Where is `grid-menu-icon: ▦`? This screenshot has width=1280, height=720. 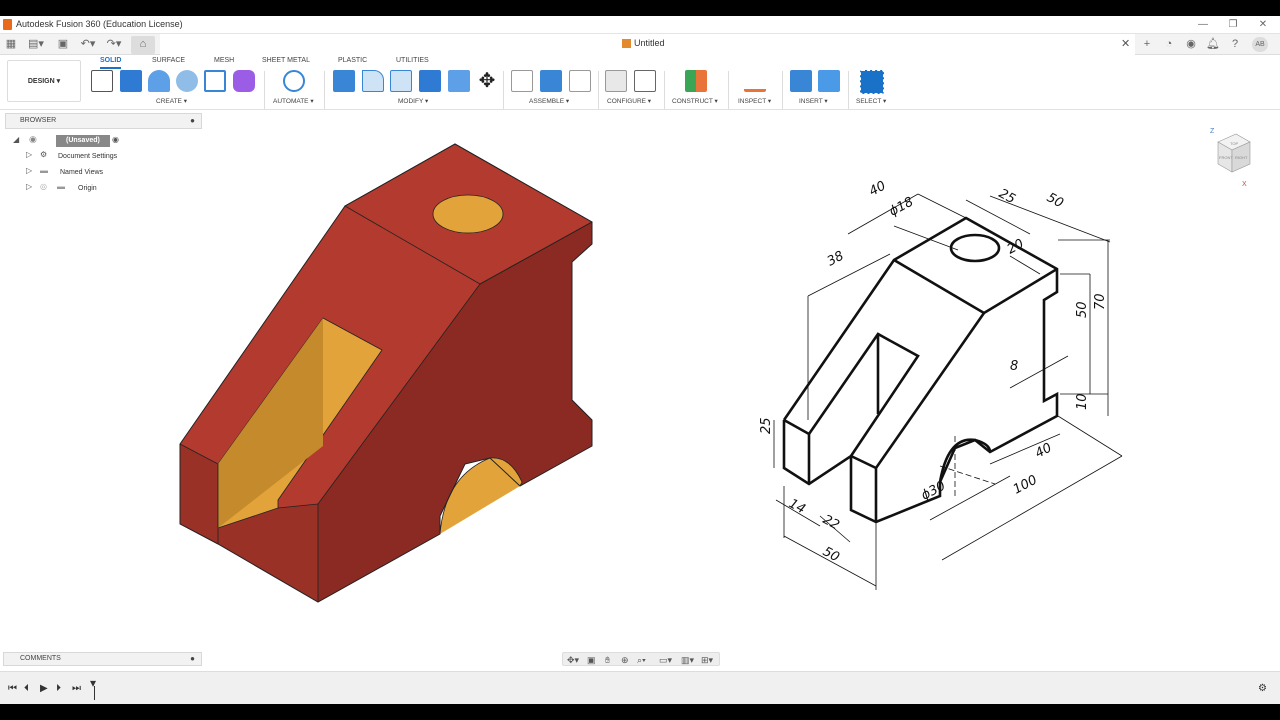
grid-menu-icon: ▦ is located at coordinates (11, 44).